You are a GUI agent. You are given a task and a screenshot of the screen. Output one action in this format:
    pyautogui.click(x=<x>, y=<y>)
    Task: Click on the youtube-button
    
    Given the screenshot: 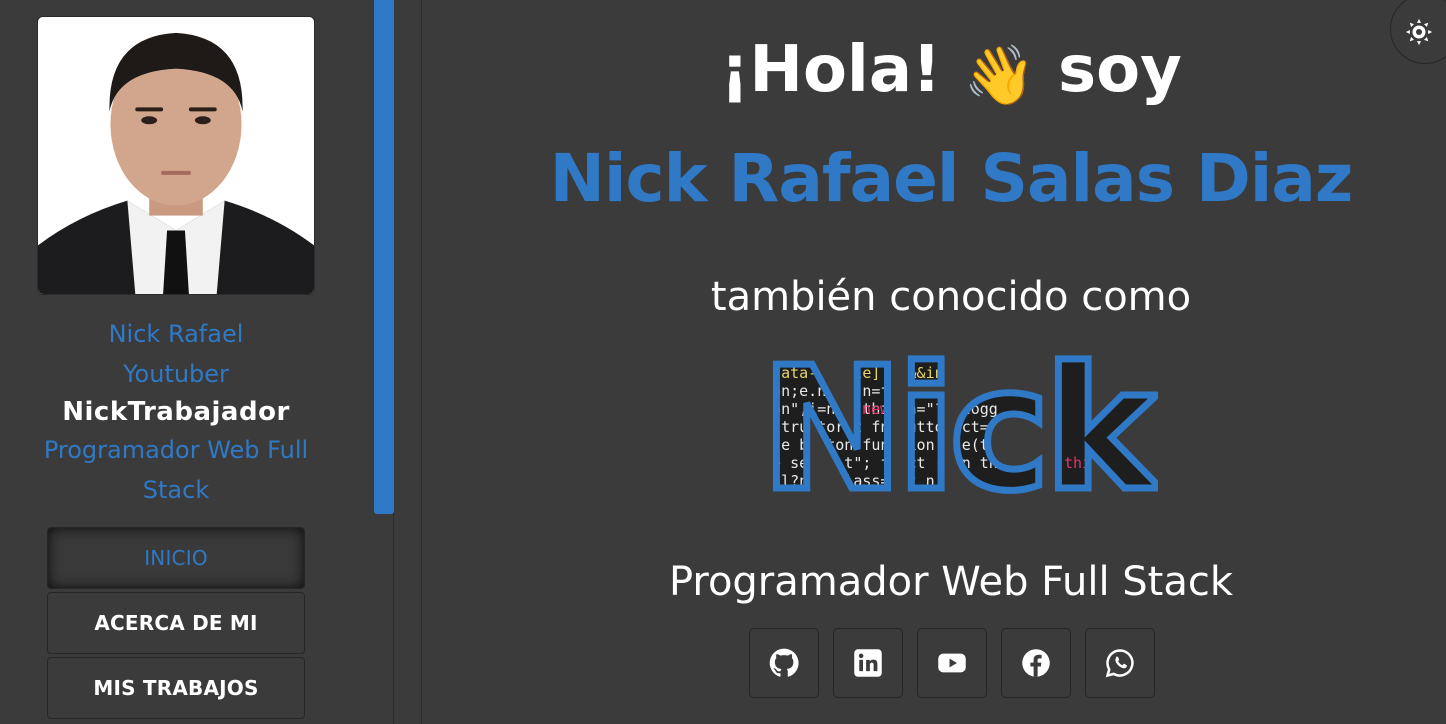 What is the action you would take?
    pyautogui.click(x=952, y=663)
    